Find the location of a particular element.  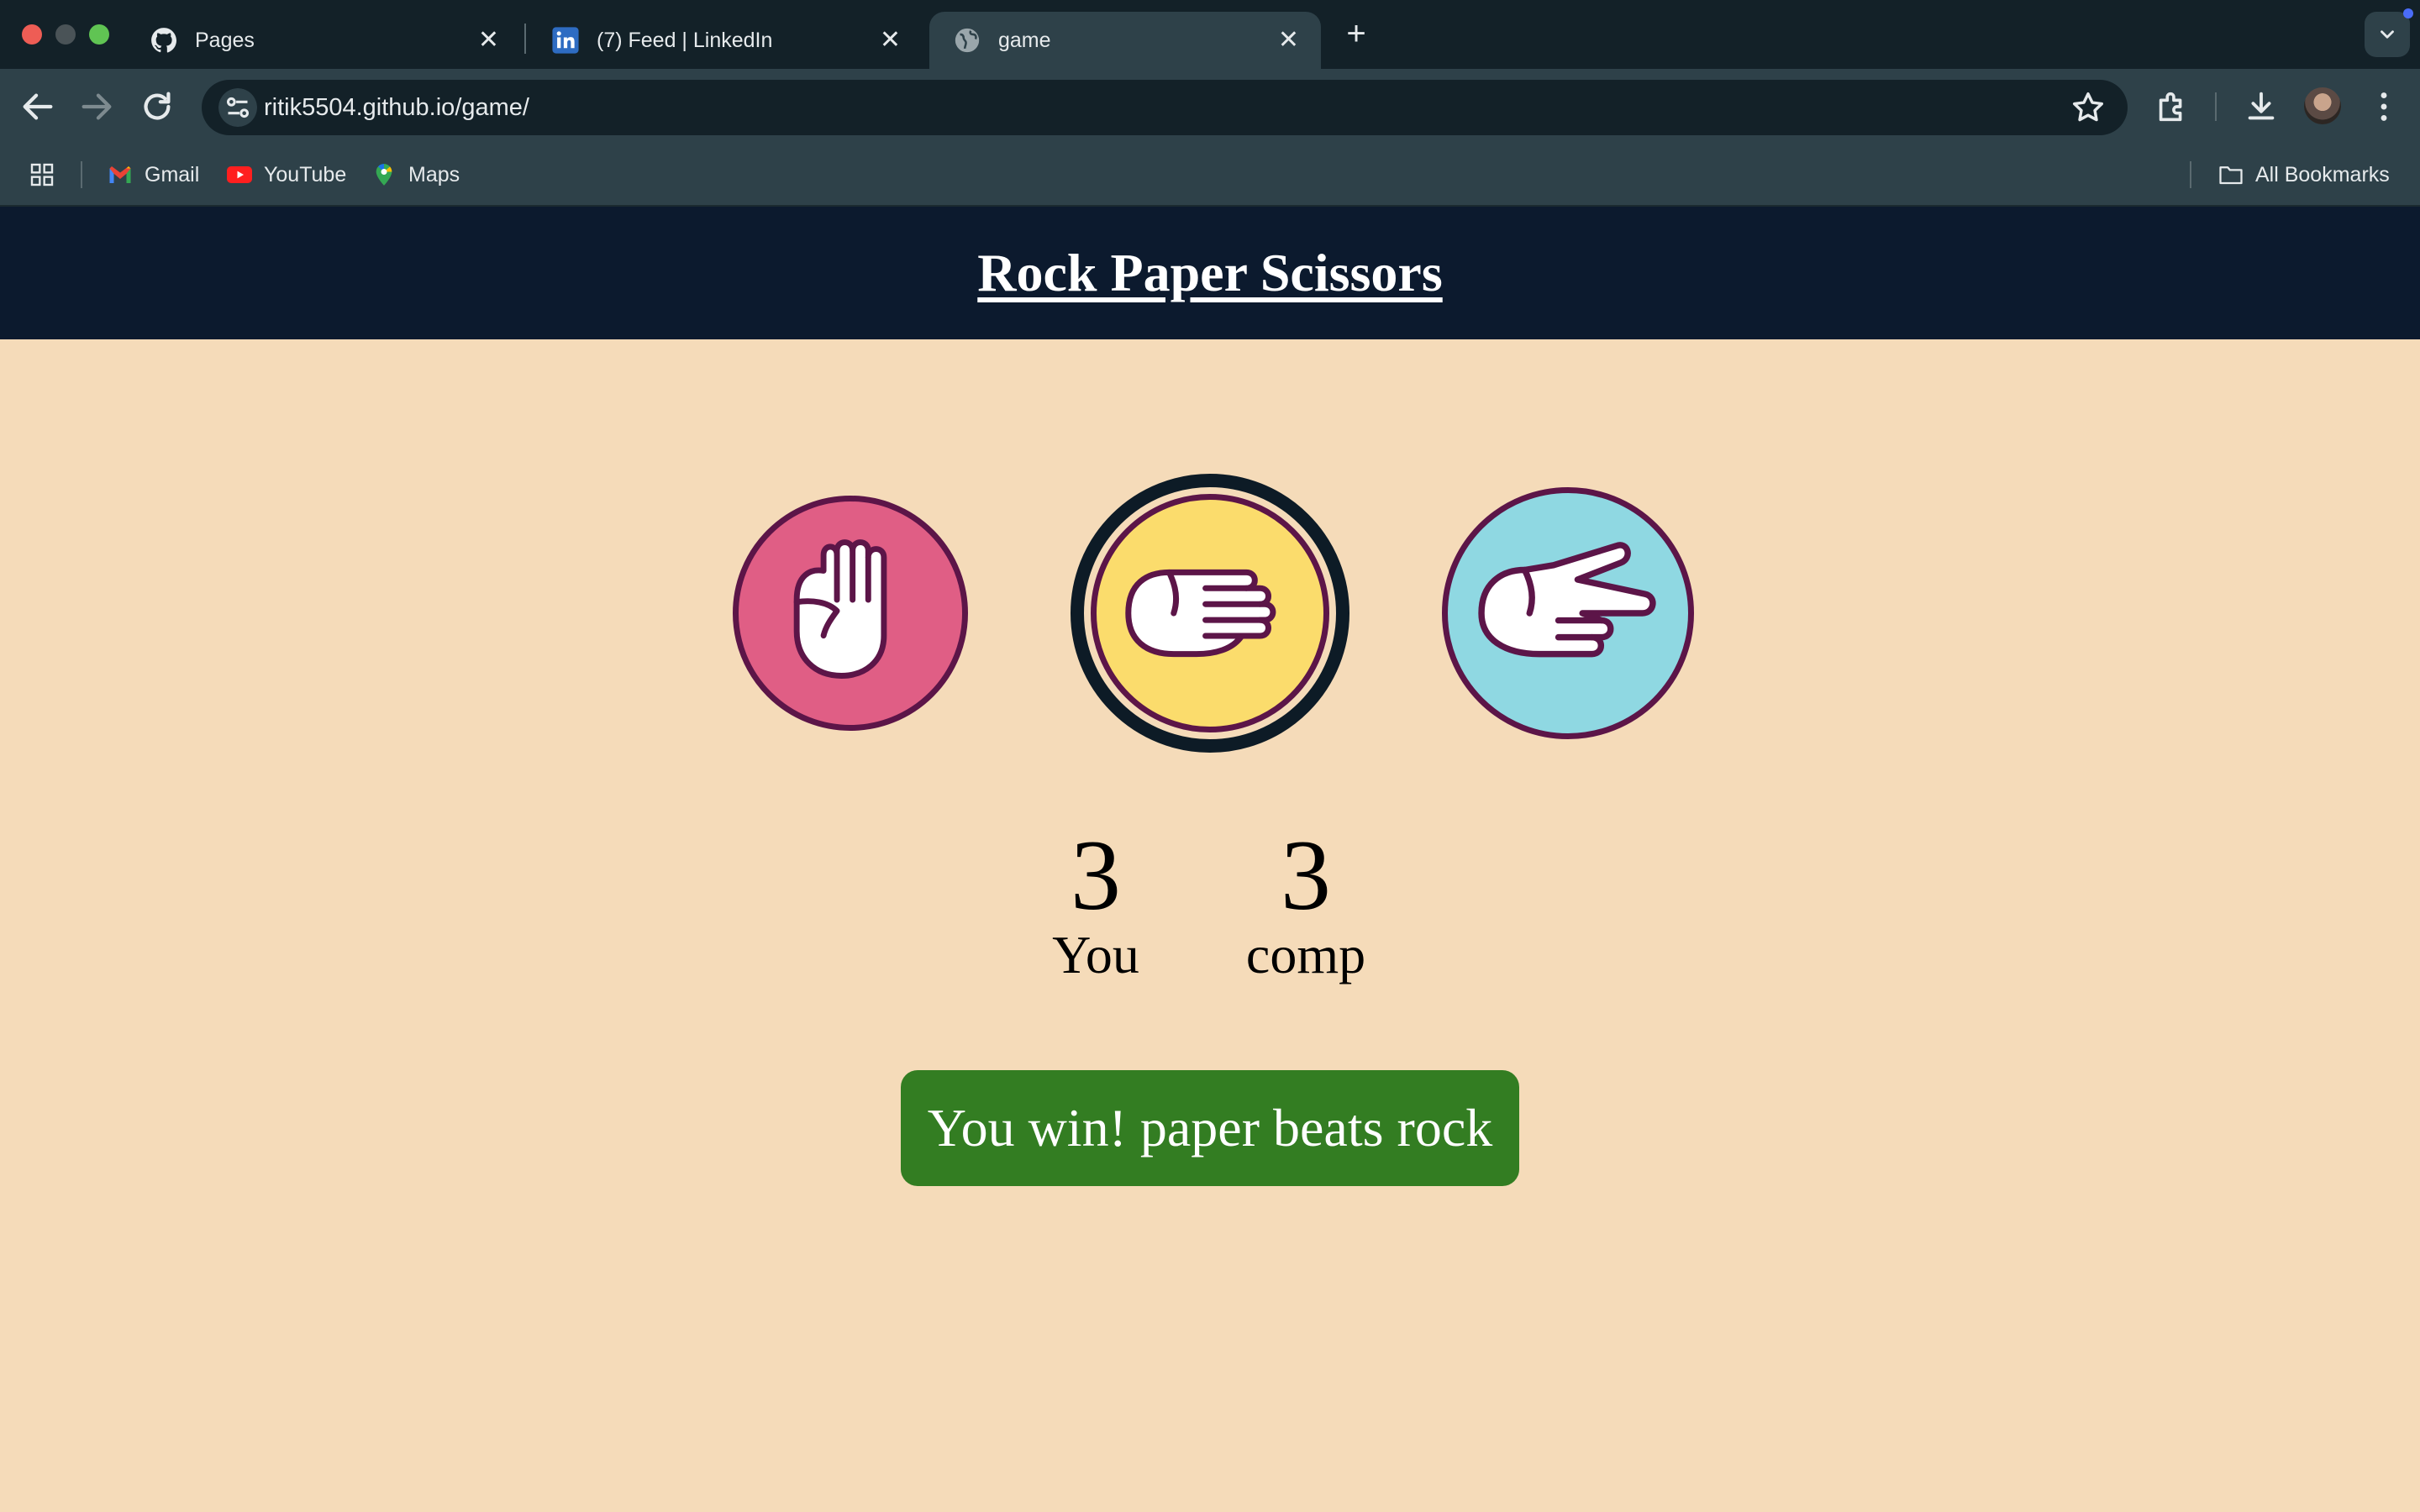

browser-toolbar: ritik5504.github.io/game/ is located at coordinates (1210, 106).